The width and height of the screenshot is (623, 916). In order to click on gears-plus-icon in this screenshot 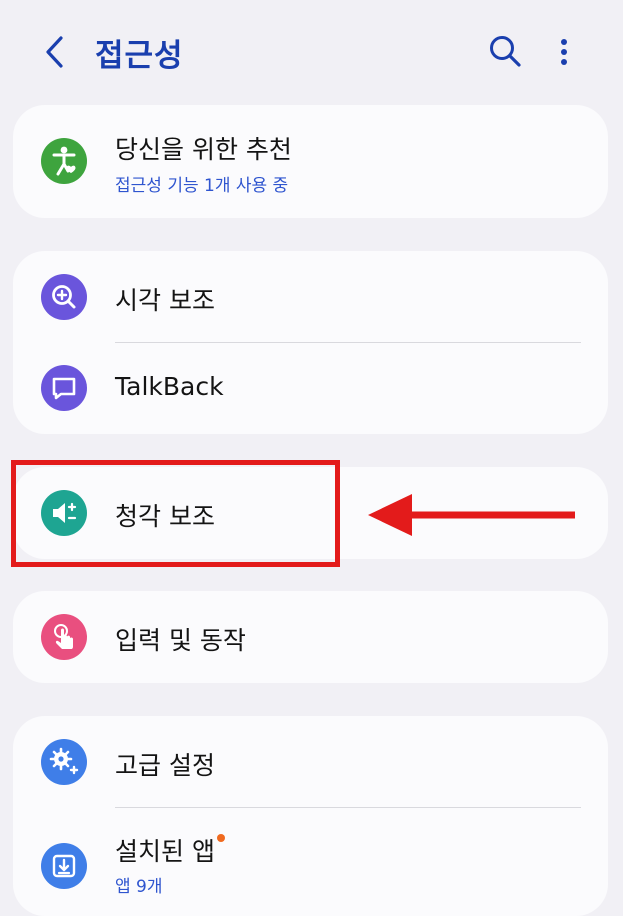, I will do `click(64, 762)`.